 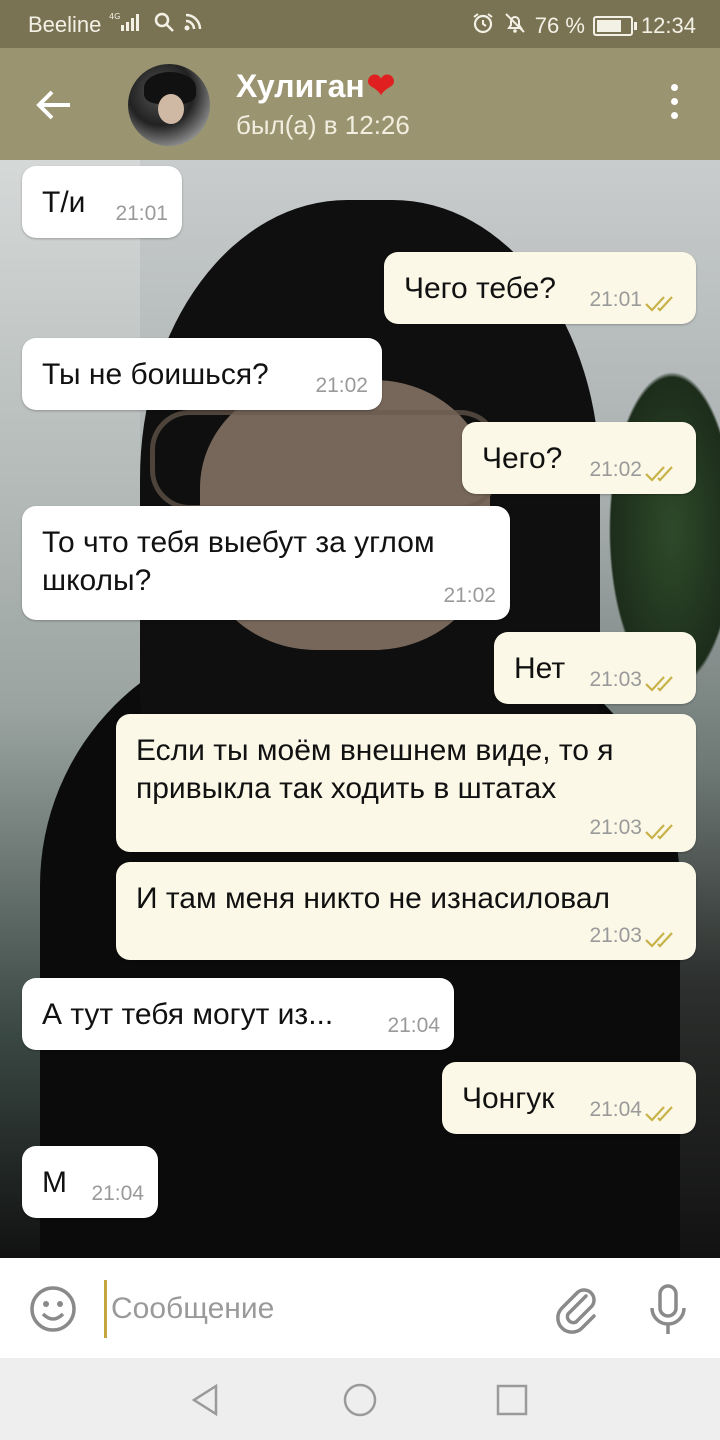 What do you see at coordinates (480, 288) in the screenshot?
I see `message-text: Чего тебе?` at bounding box center [480, 288].